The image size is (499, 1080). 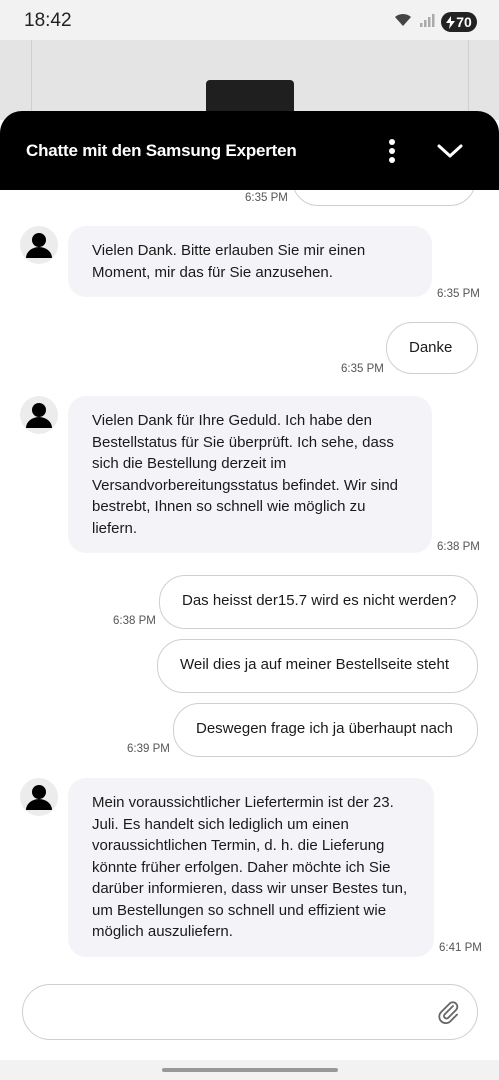 I want to click on status-icons: 70, so click(x=435, y=22).